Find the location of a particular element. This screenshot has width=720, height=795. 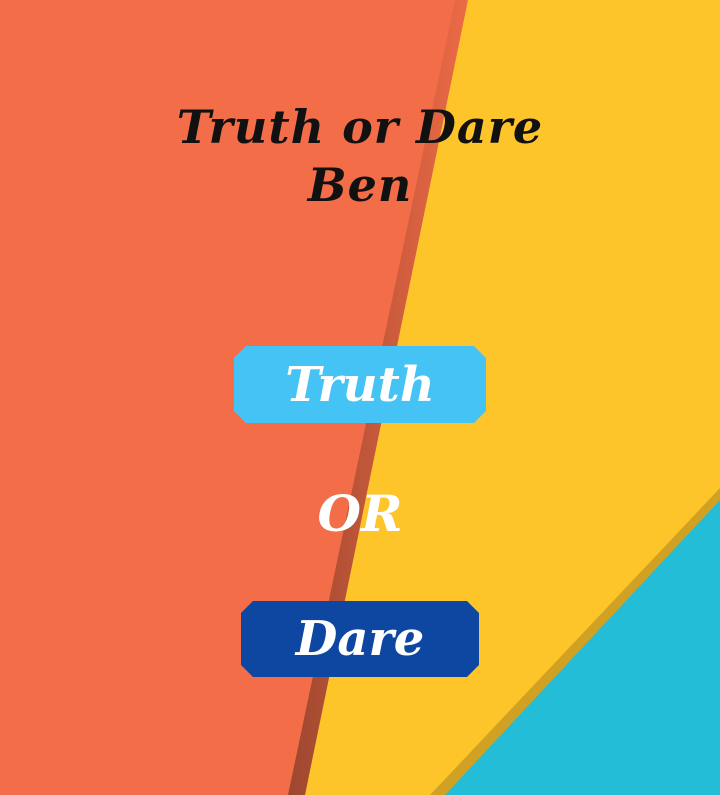

title-line-player: Ben is located at coordinates (360, 185).